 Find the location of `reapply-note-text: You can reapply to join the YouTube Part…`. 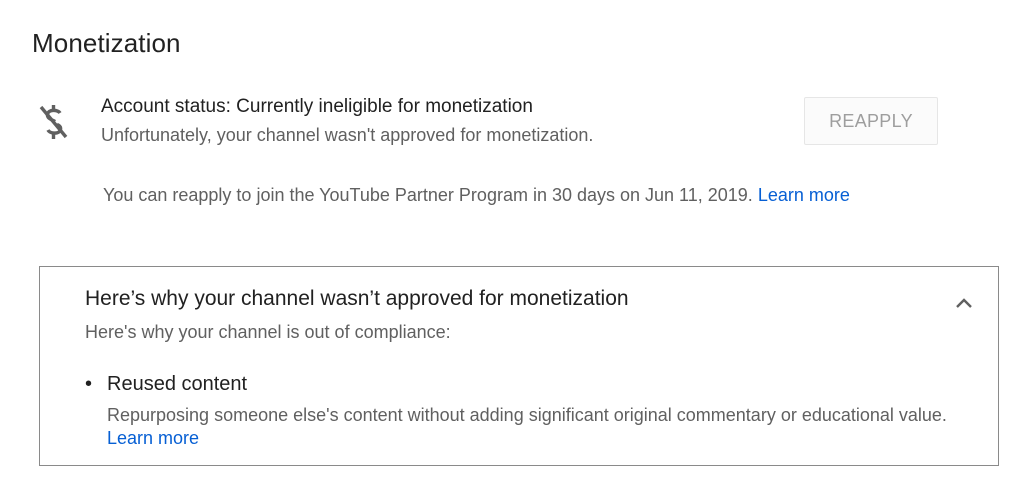

reapply-note-text: You can reapply to join the YouTube Part… is located at coordinates (428, 195).